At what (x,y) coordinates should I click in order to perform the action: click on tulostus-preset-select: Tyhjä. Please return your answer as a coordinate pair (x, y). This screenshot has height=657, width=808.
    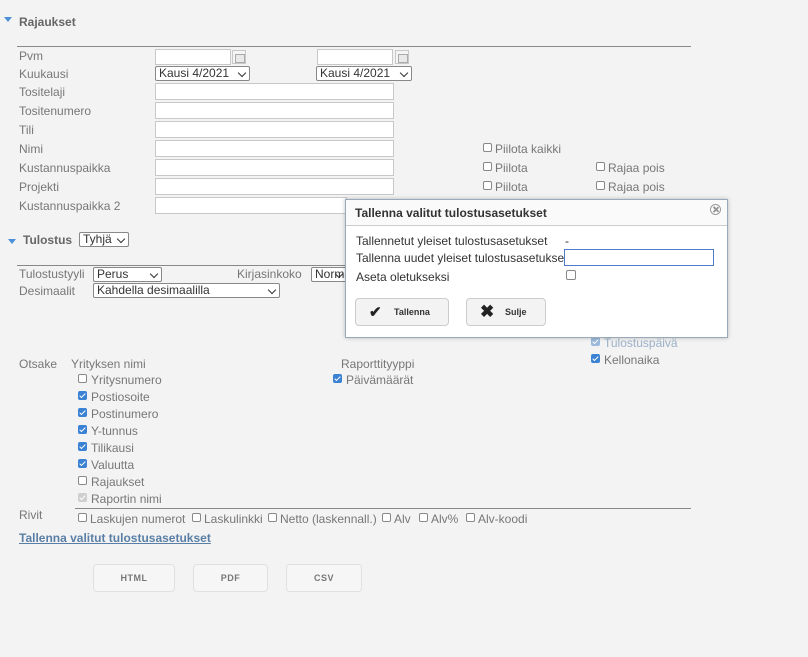
    Looking at the image, I should click on (104, 239).